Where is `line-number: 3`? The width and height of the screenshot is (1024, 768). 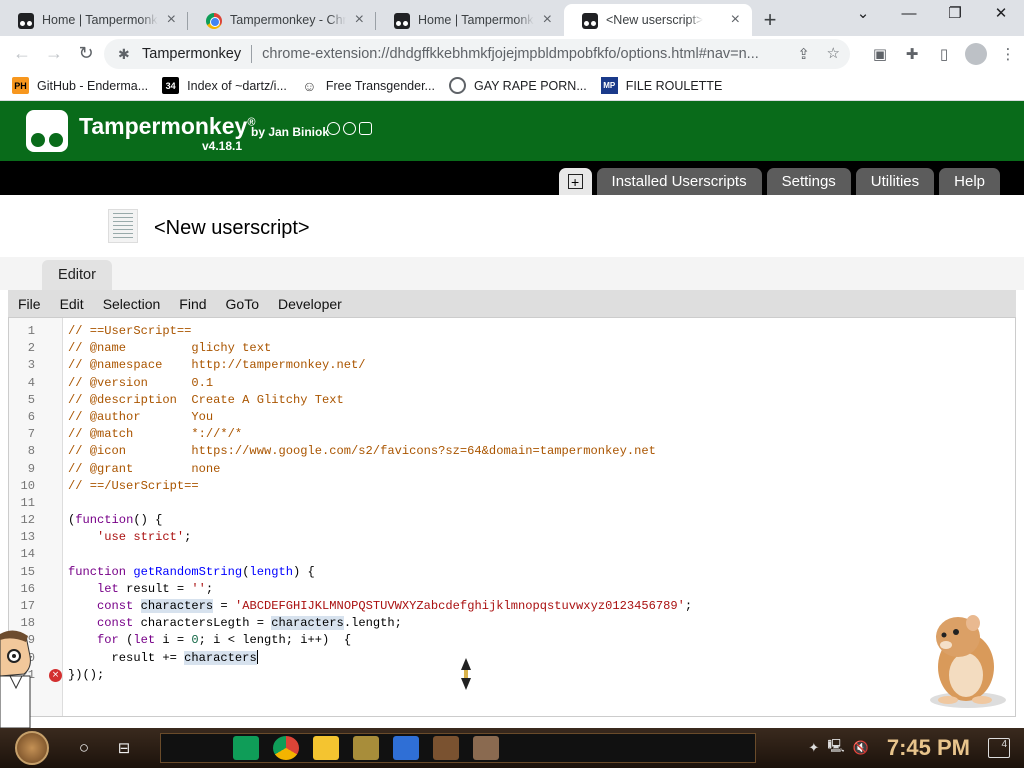 line-number: 3 is located at coordinates (31, 365).